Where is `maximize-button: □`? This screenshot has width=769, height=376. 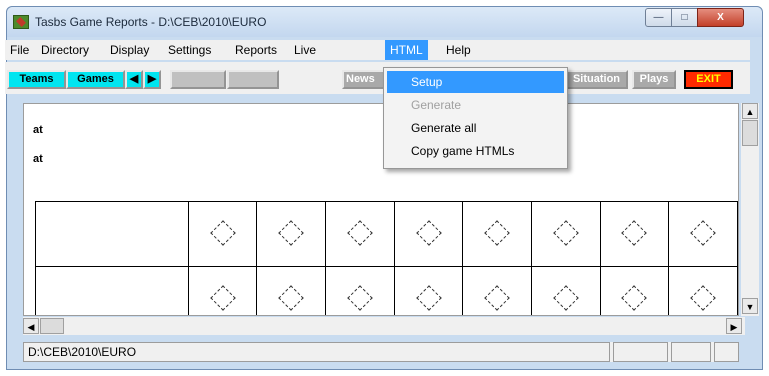
maximize-button: □ is located at coordinates (684, 17).